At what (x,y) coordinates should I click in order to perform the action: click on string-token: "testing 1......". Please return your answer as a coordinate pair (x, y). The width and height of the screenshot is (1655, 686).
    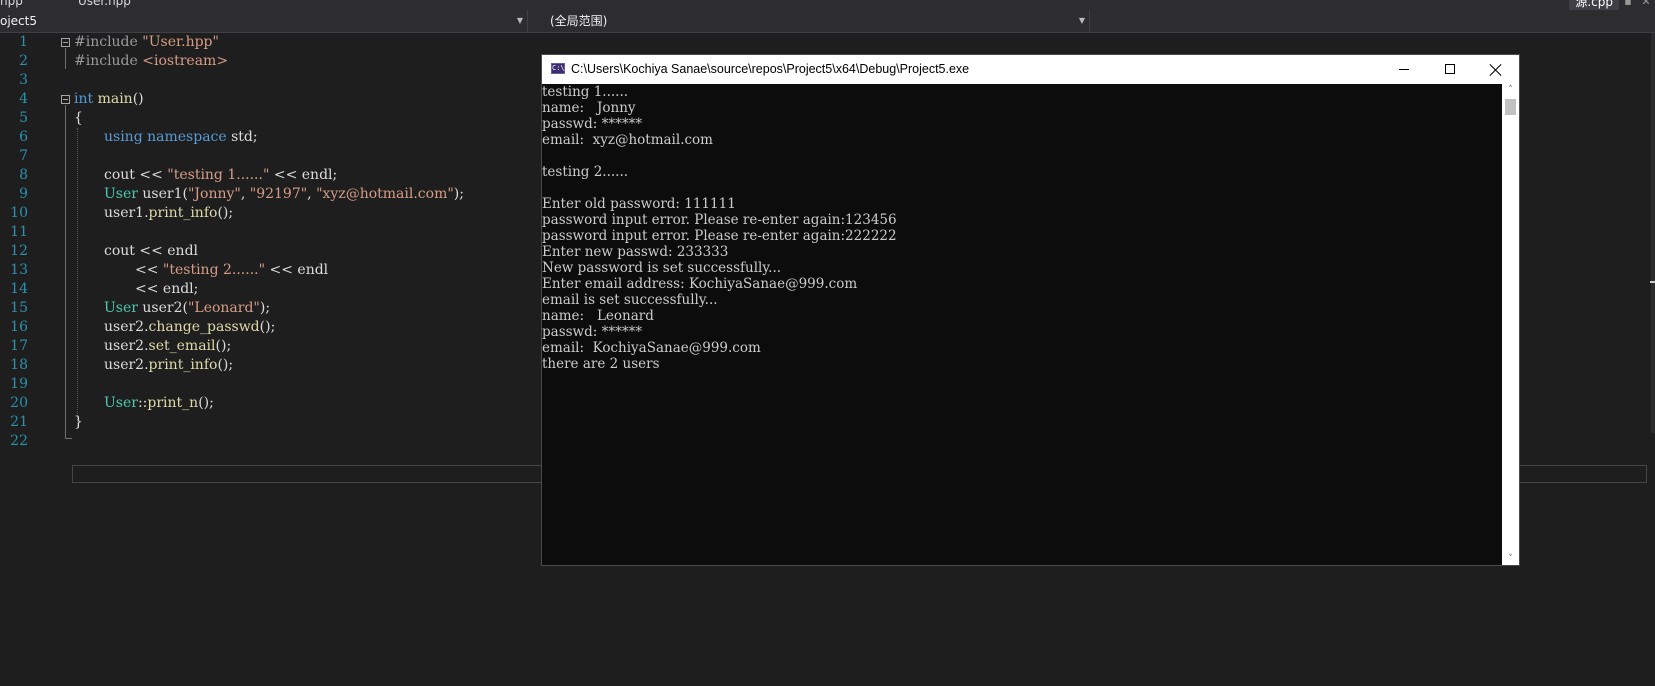
    Looking at the image, I should click on (218, 175).